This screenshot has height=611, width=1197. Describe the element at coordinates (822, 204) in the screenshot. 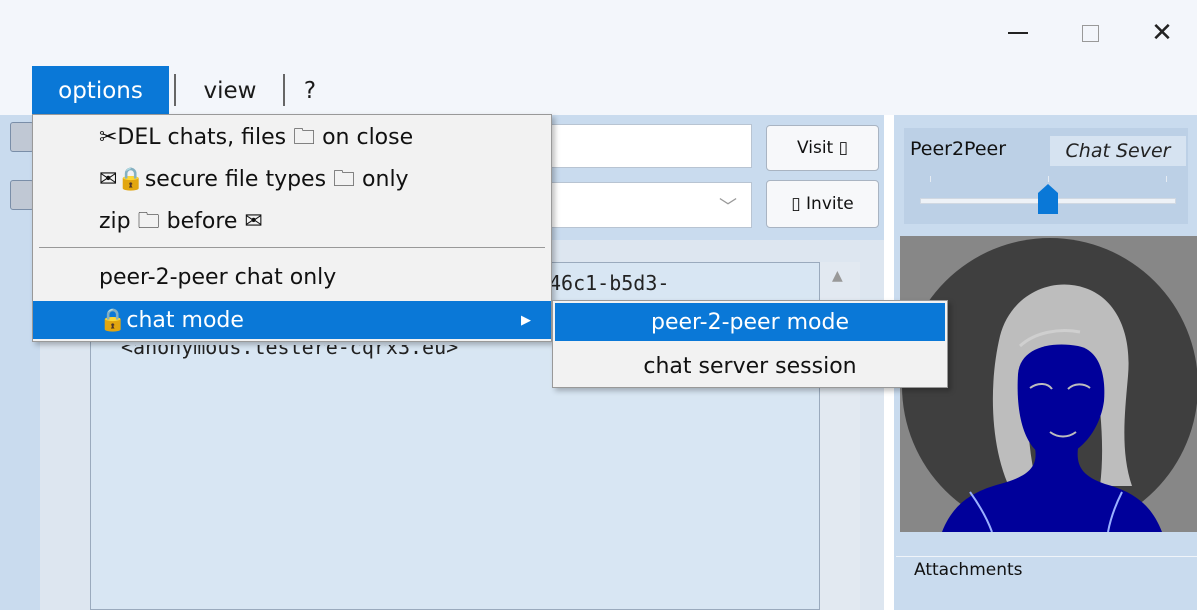

I see `invite-button: ▯ Invite` at that location.